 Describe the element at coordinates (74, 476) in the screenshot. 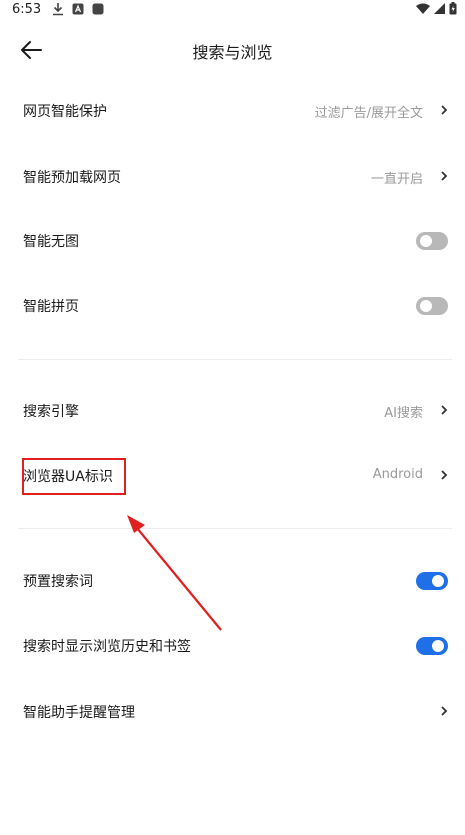

I see `annotation-highlight-box` at that location.